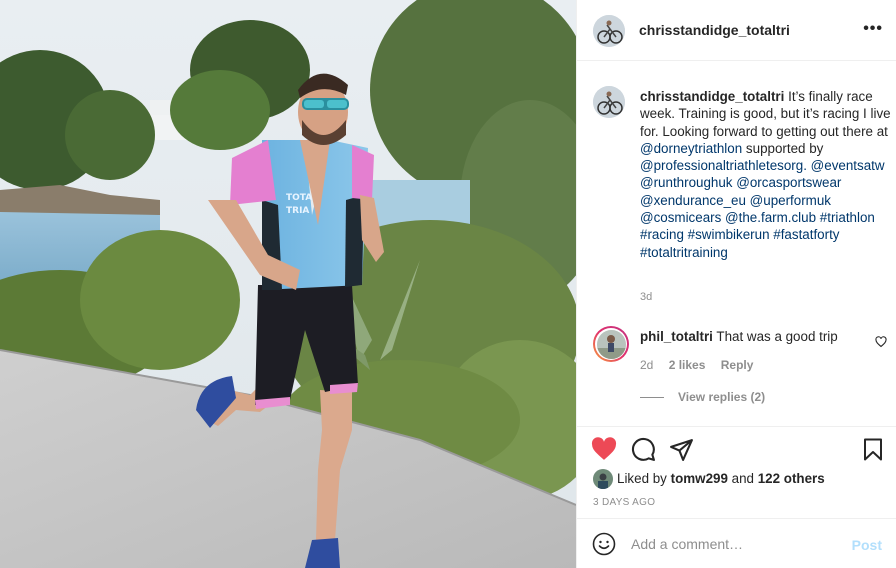 This screenshot has width=896, height=568. I want to click on hashtag-link: #fastatforty, so click(806, 234).